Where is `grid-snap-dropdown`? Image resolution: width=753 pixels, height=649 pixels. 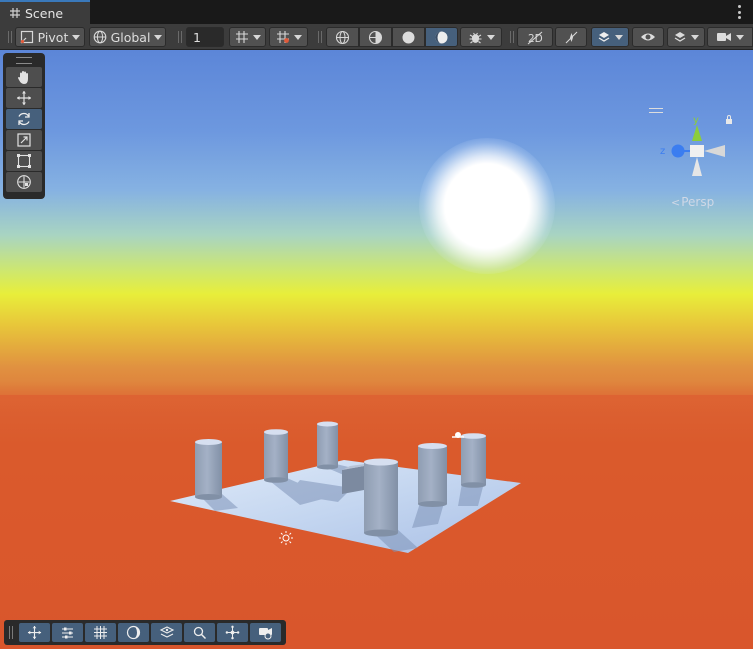
grid-snap-dropdown is located at coordinates (288, 37).